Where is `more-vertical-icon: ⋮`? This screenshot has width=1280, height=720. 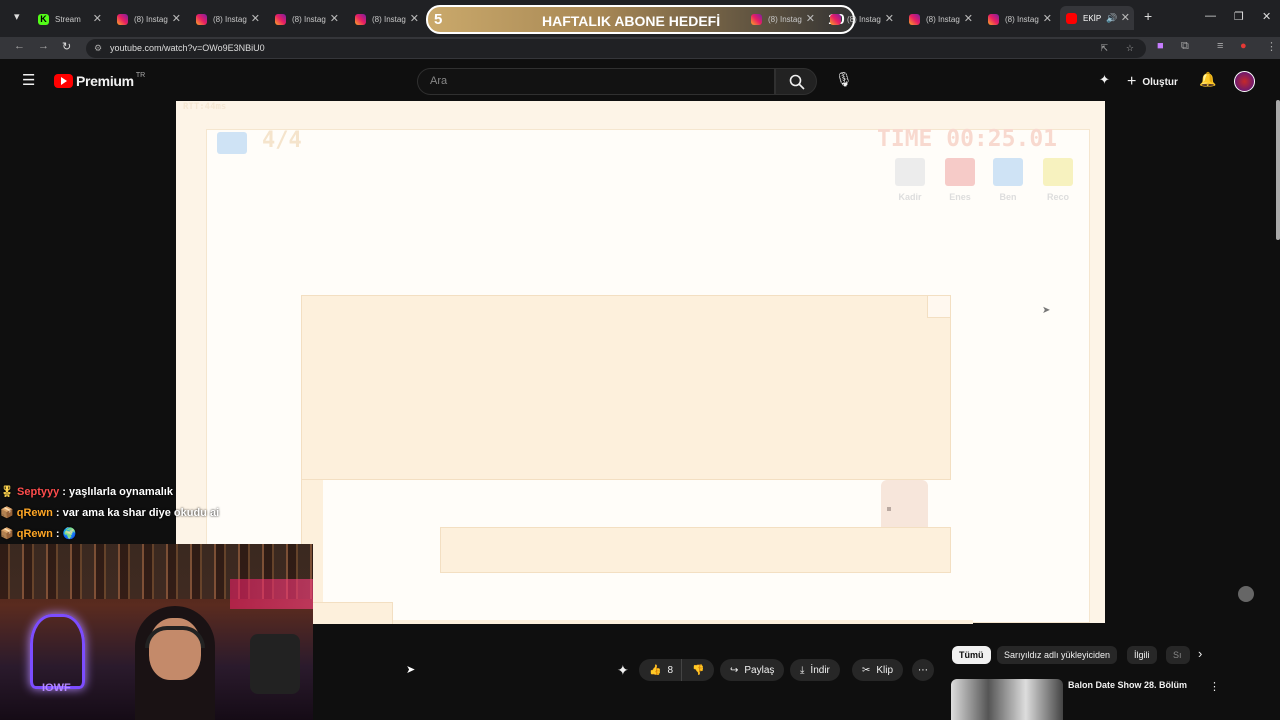
more-vertical-icon: ⋮ is located at coordinates (1214, 686).